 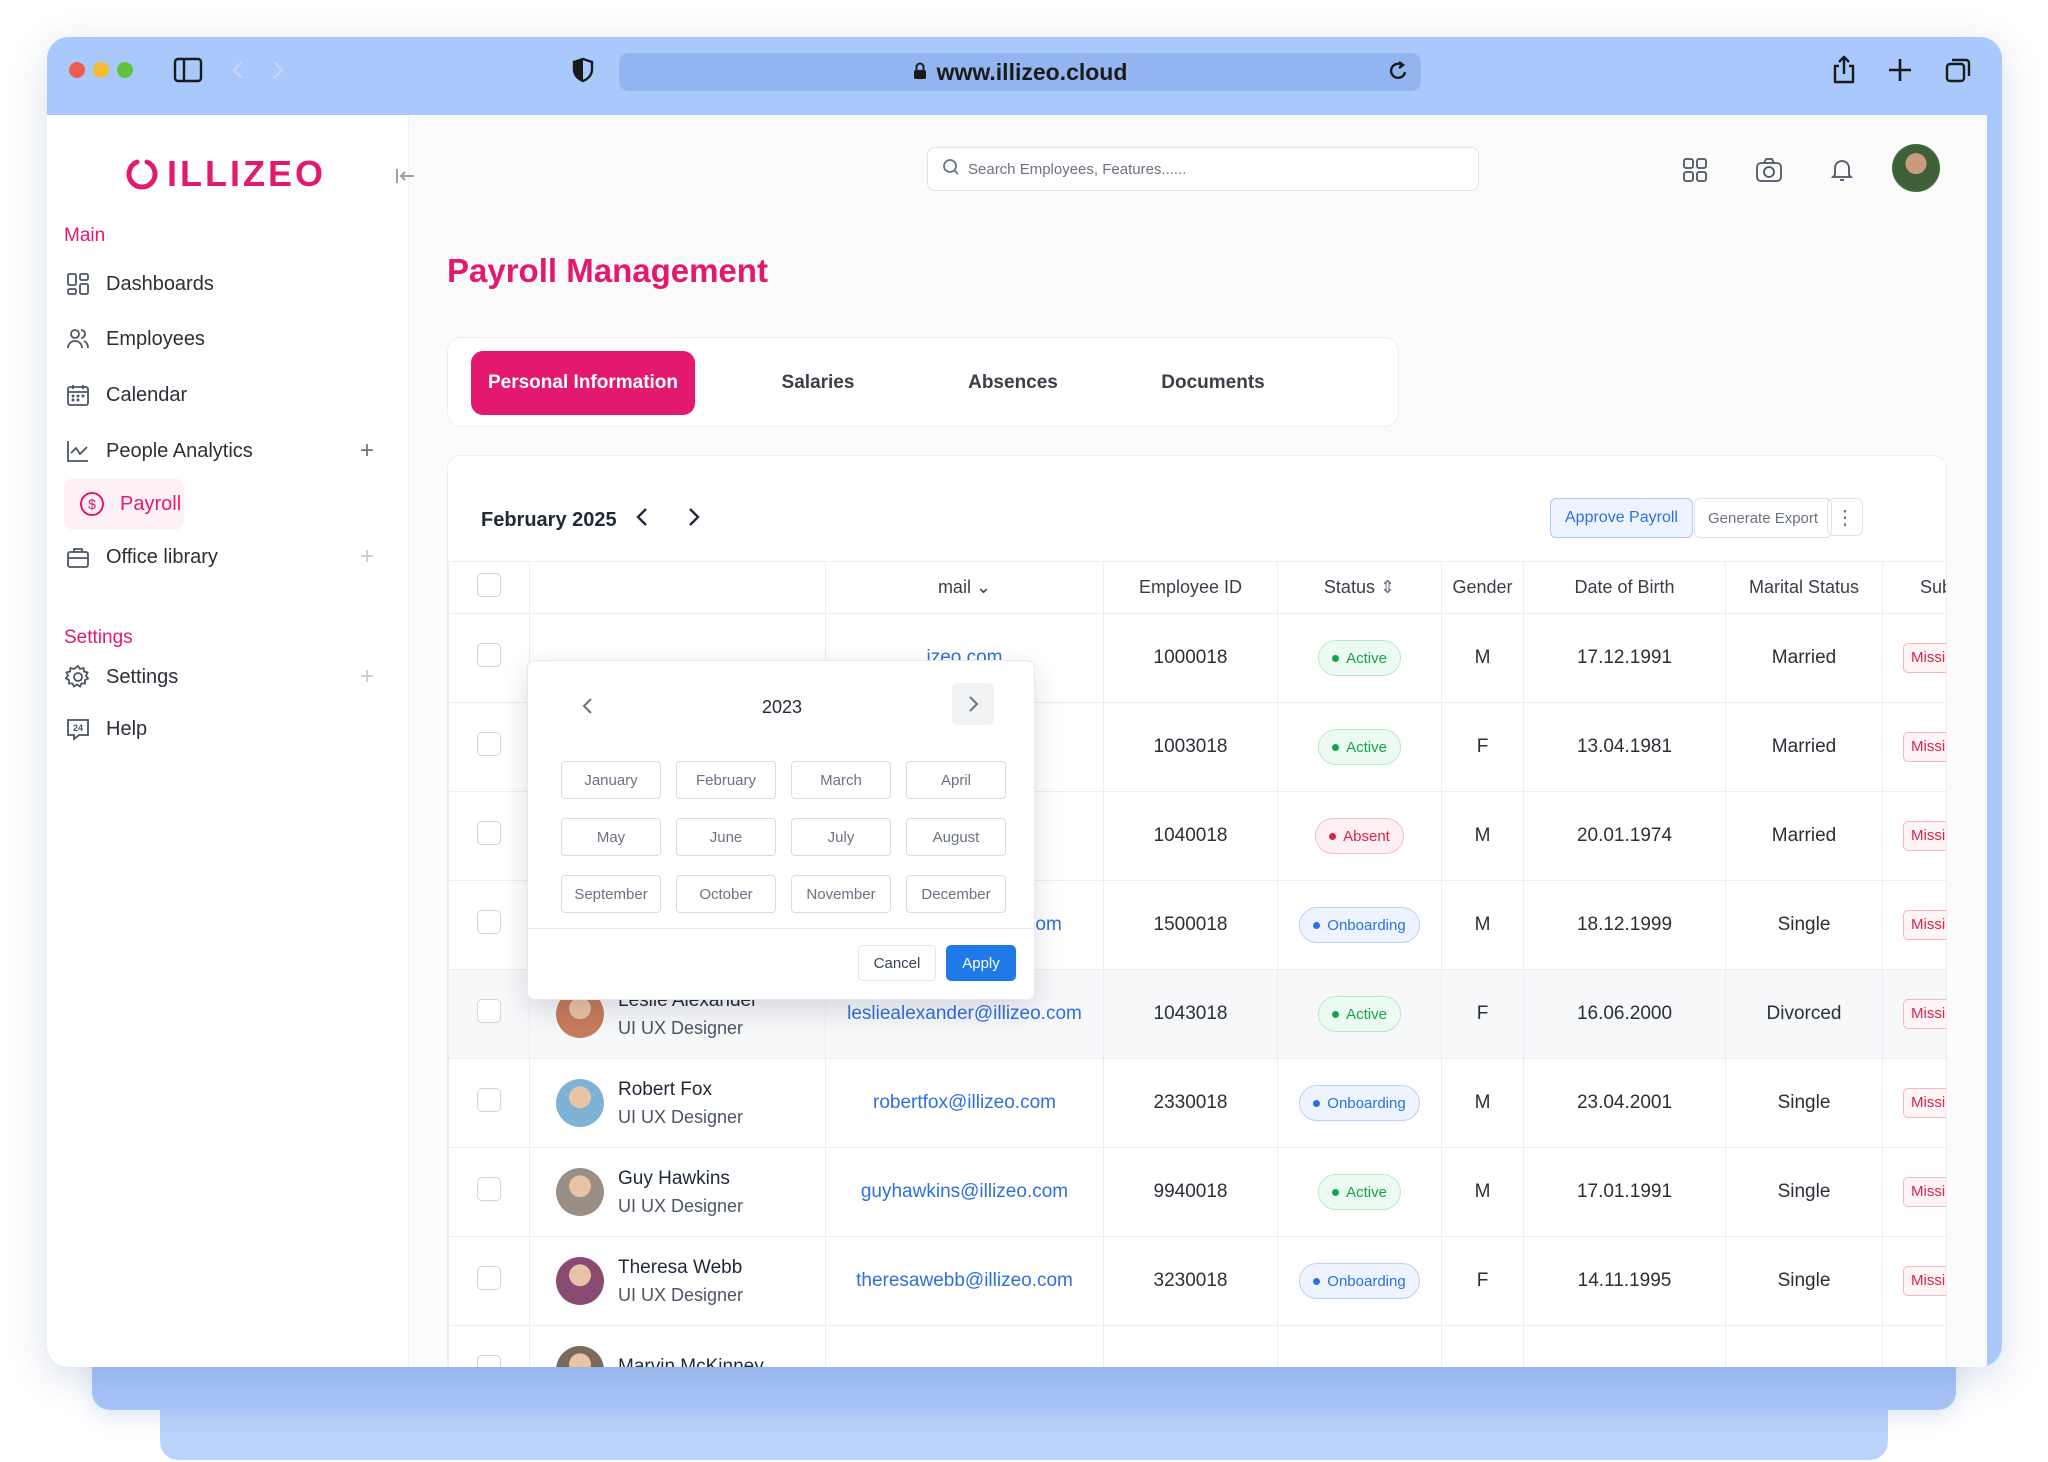 I want to click on sidebar-item-office-library: Office library +, so click(x=224, y=557).